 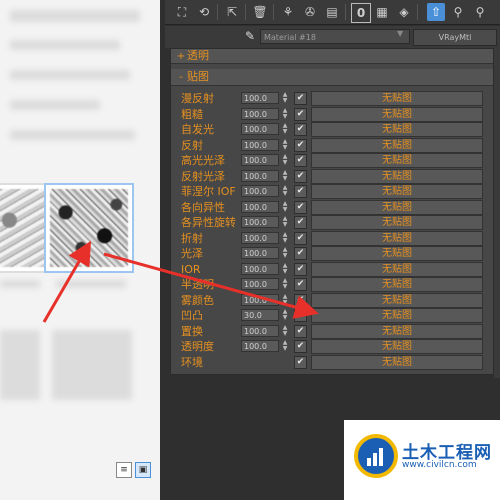 What do you see at coordinates (288, 12) in the screenshot?
I see `material-map-icon: ⚘` at bounding box center [288, 12].